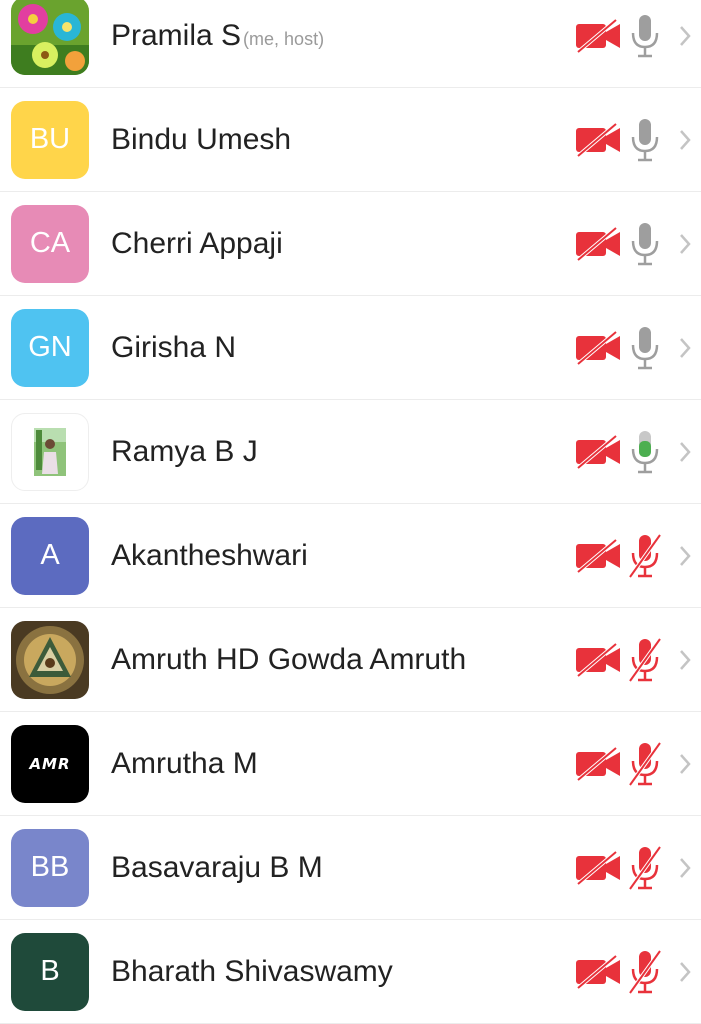 The width and height of the screenshot is (701, 1024). What do you see at coordinates (350, 140) in the screenshot?
I see `participant-row-2: BU Bindu Umesh` at bounding box center [350, 140].